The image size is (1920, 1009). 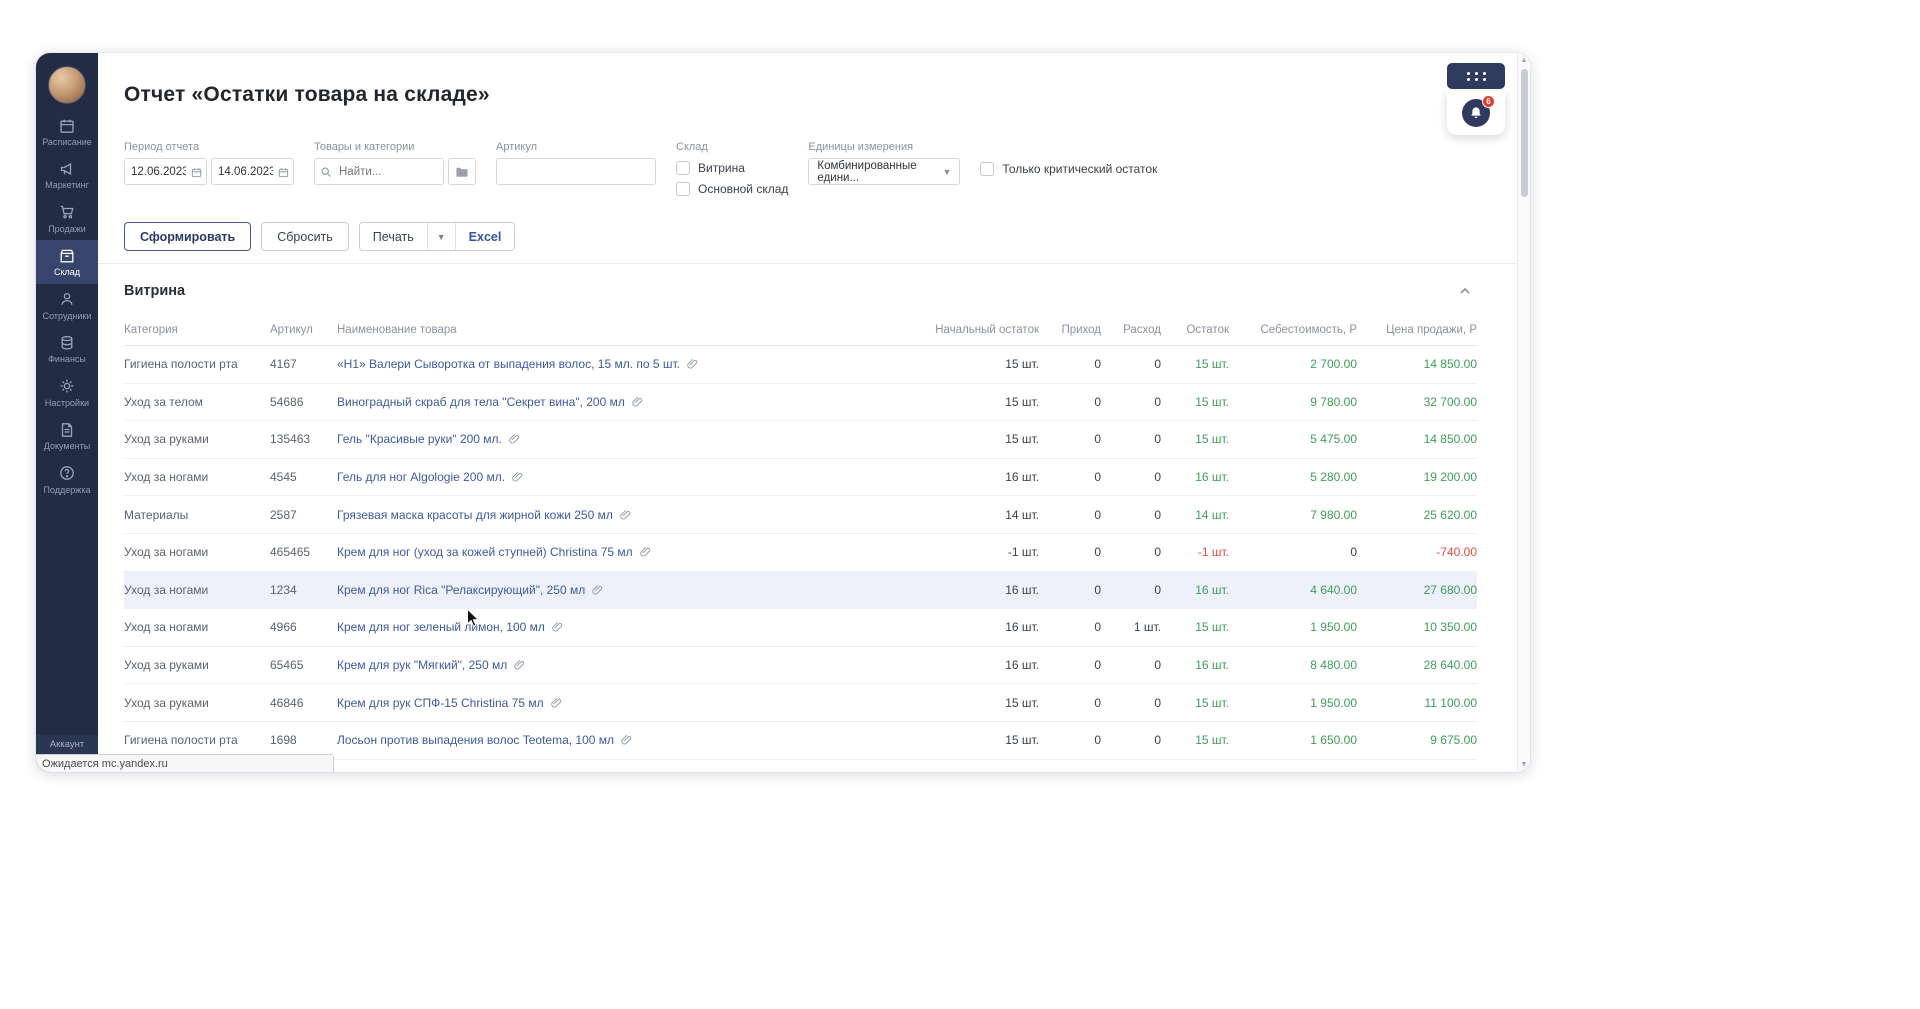 What do you see at coordinates (163, 401) in the screenshot?
I see `cell-category: Уход за телом` at bounding box center [163, 401].